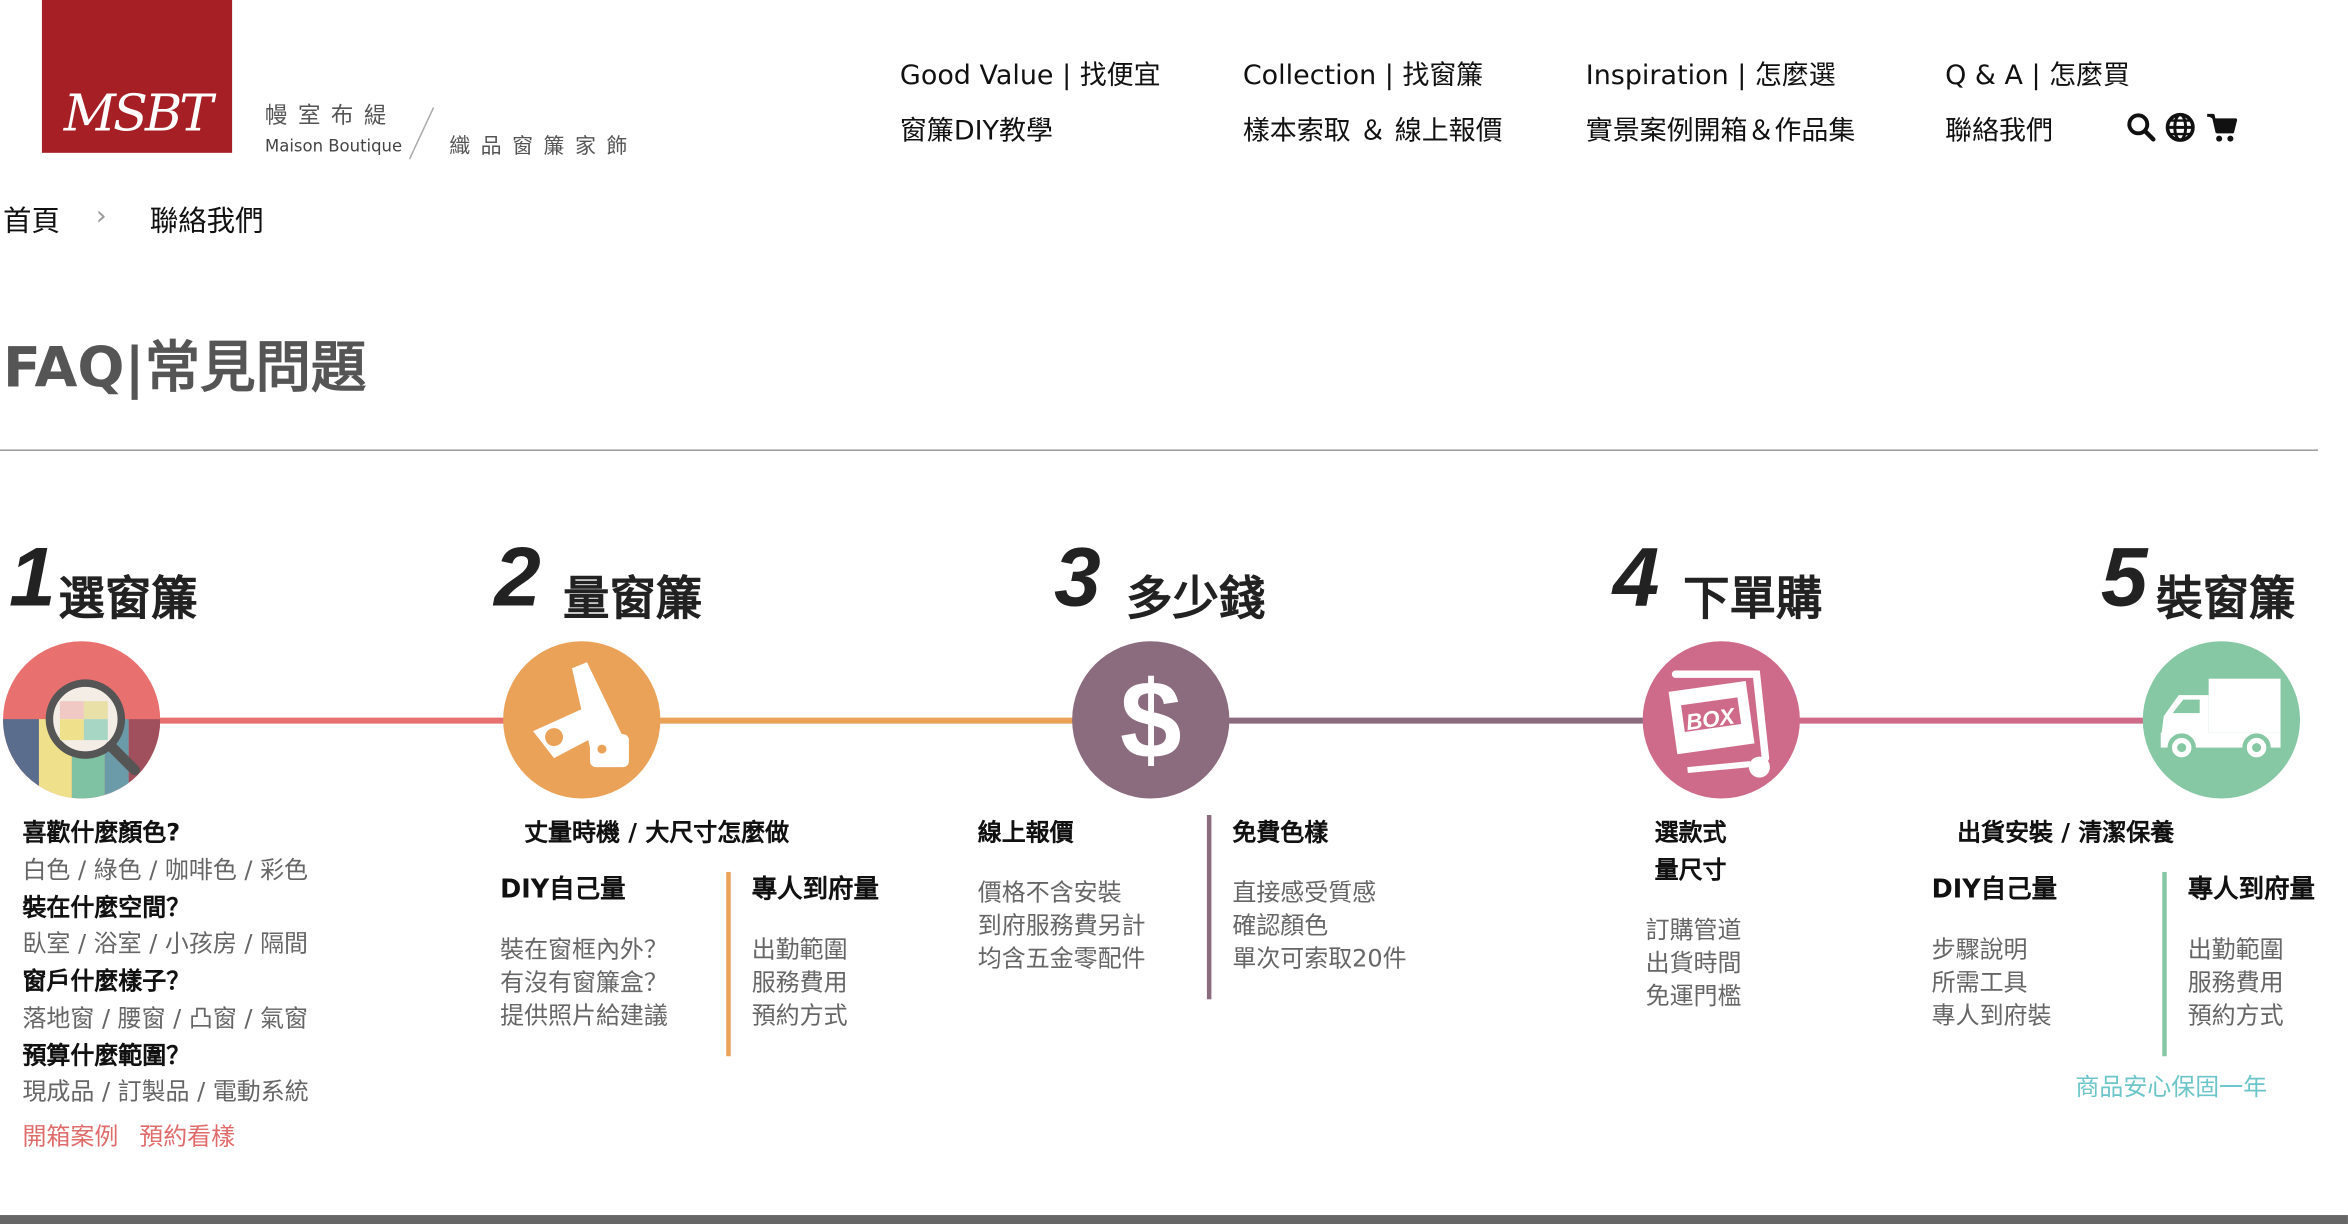 This screenshot has width=2348, height=1224. I want to click on link-book-sample-viewing: 預約看樣, so click(187, 1136).